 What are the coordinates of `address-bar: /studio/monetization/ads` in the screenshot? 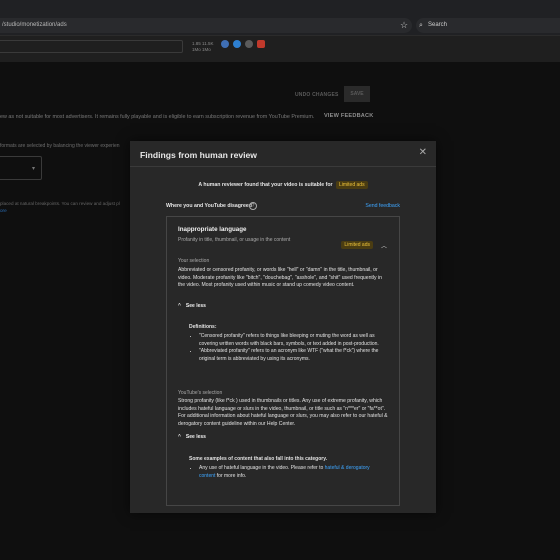 It's located at (206, 25).